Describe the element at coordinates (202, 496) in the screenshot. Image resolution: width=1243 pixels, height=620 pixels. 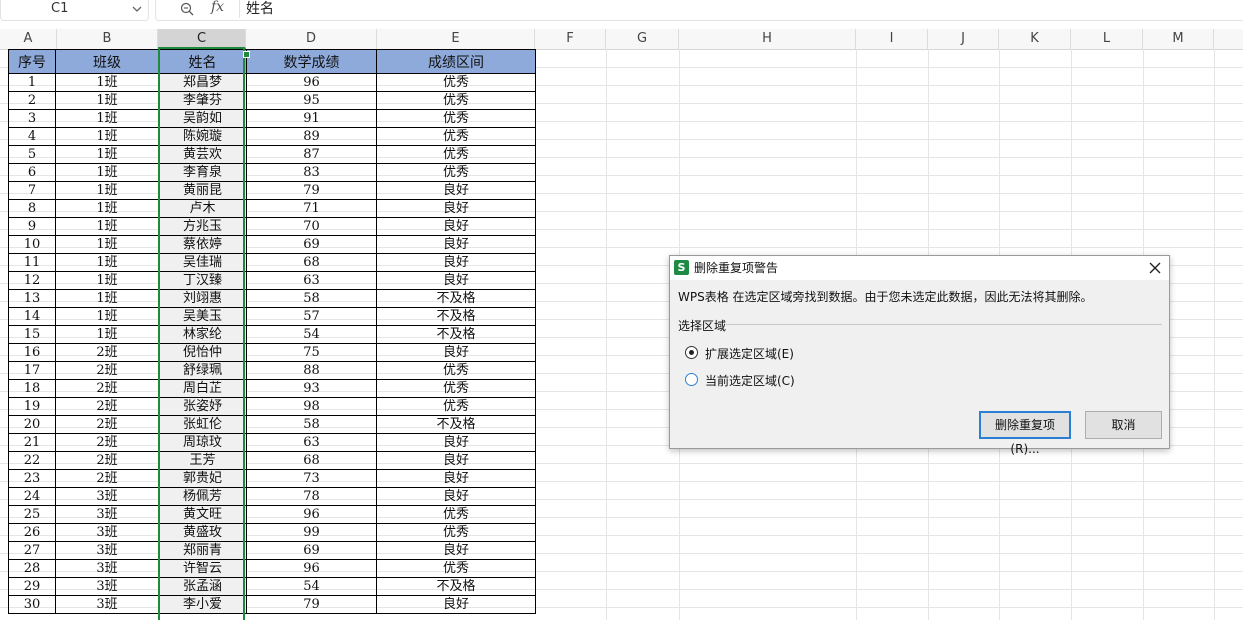
I see `cell-name: 杨佩芳` at that location.